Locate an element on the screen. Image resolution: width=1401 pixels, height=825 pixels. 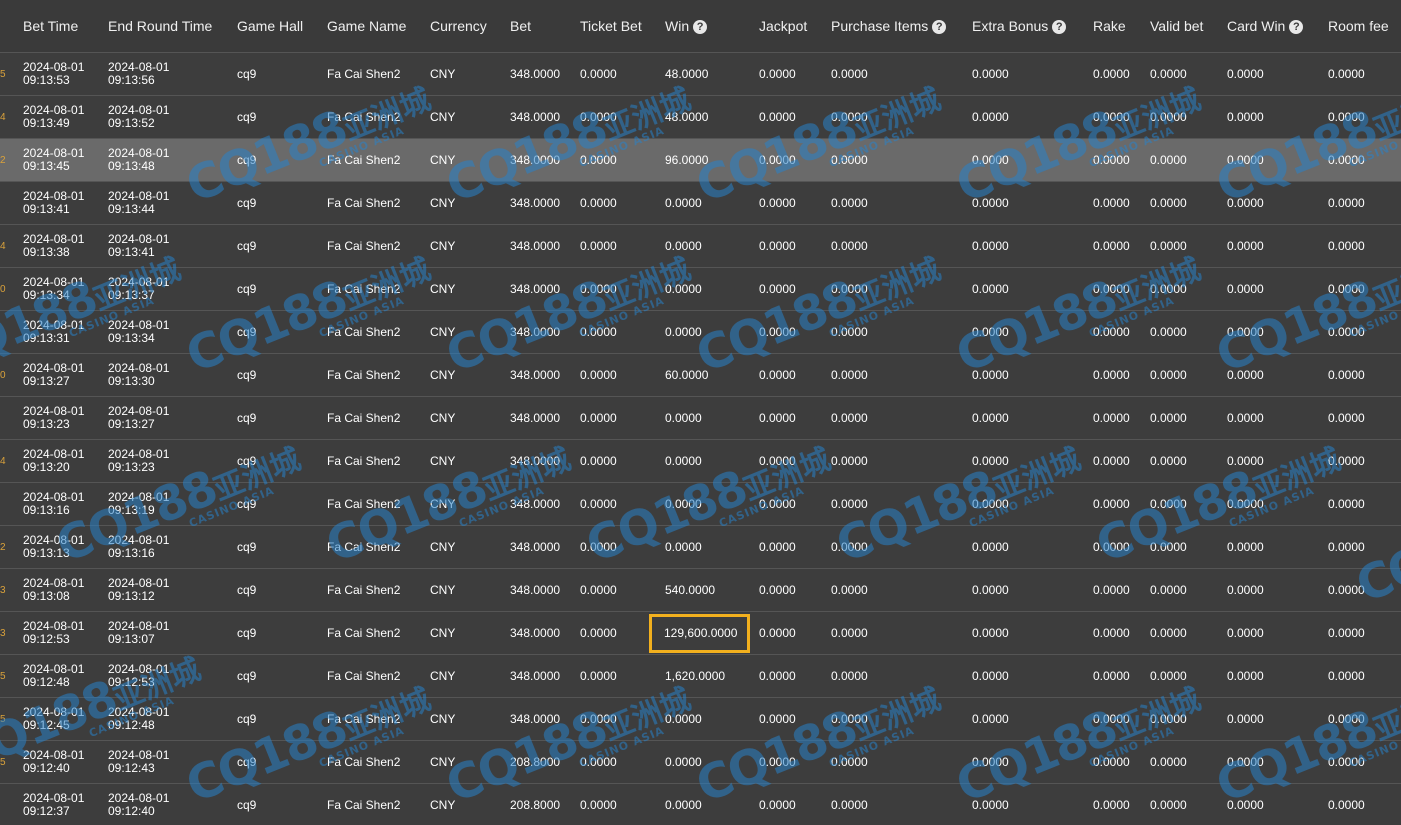
column-header-bet-time: Bet Time is located at coordinates (65, 26).